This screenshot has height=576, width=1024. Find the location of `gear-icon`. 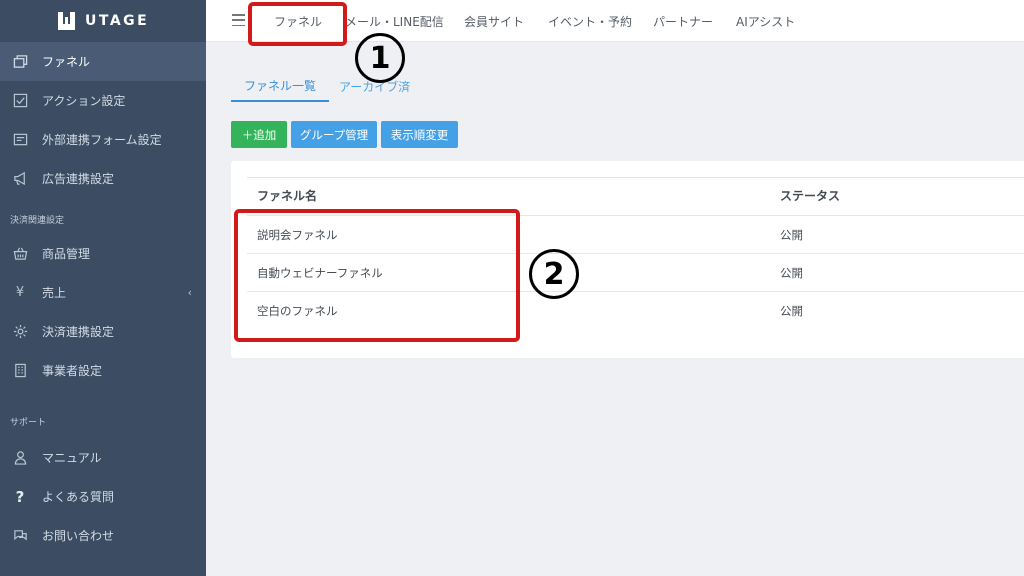

gear-icon is located at coordinates (20, 332).